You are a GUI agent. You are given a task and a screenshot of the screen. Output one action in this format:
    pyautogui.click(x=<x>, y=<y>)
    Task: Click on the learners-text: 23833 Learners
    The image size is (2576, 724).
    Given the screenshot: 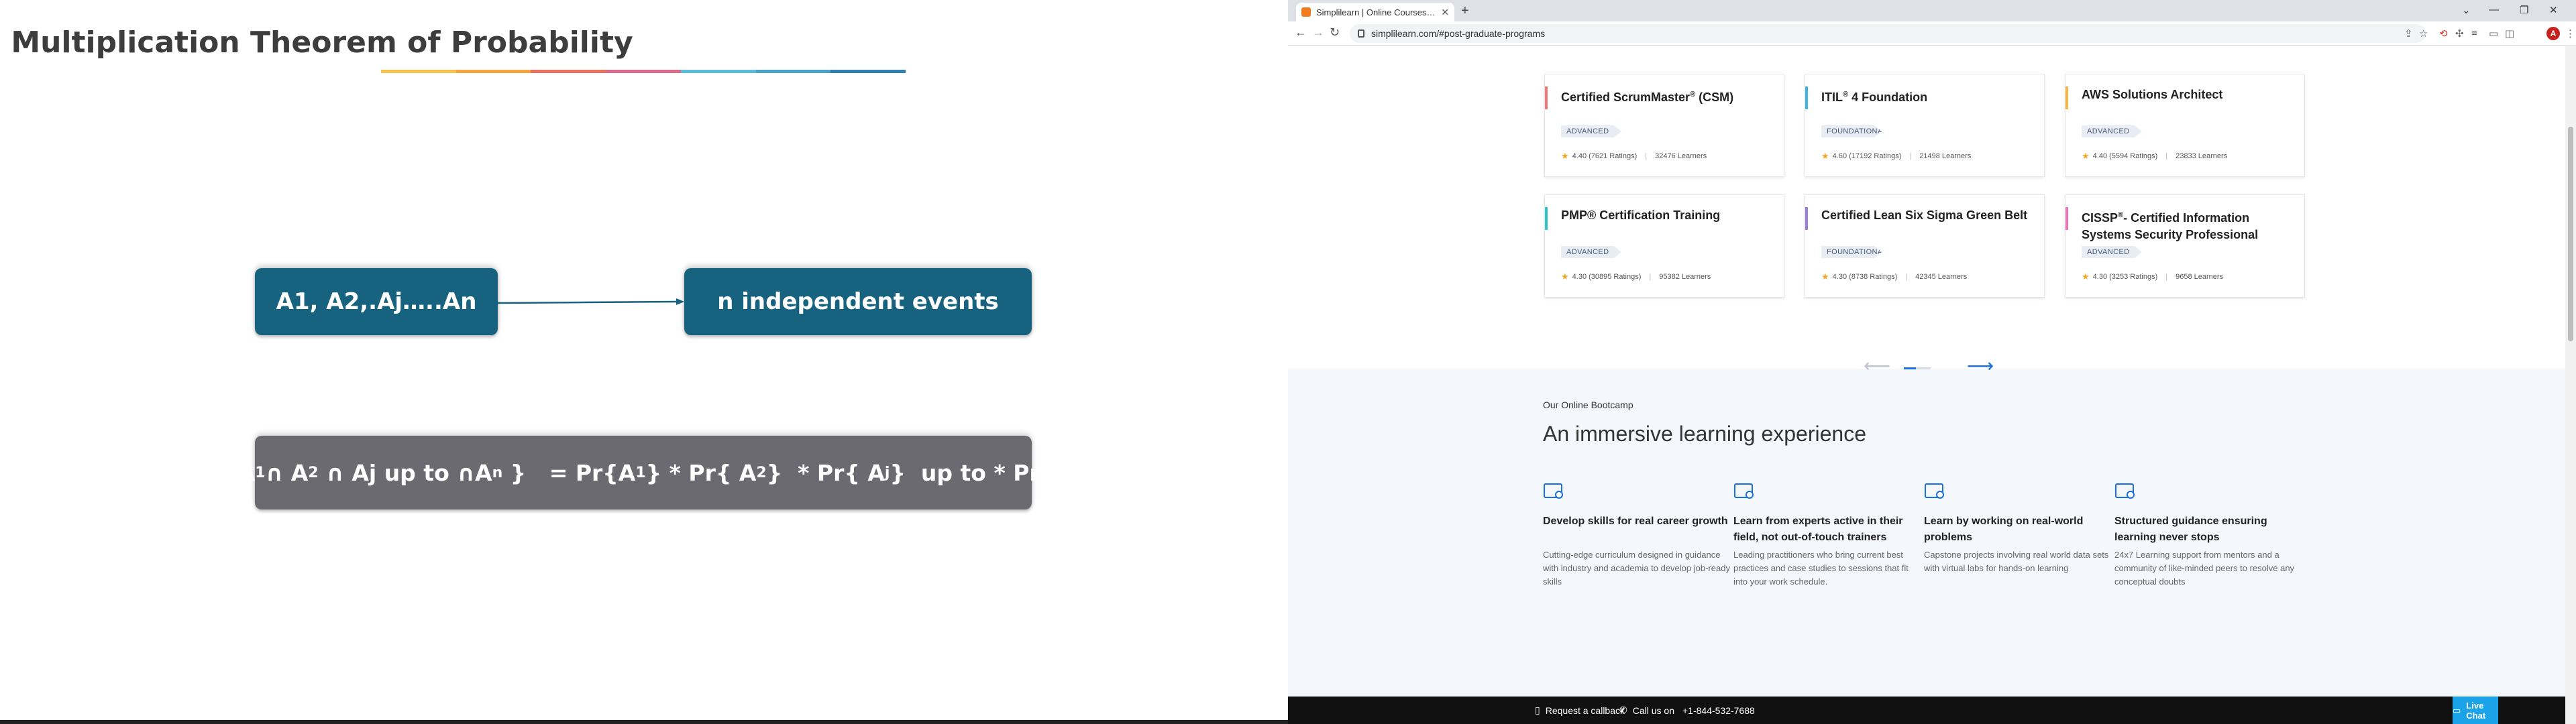 What is the action you would take?
    pyautogui.click(x=2202, y=156)
    